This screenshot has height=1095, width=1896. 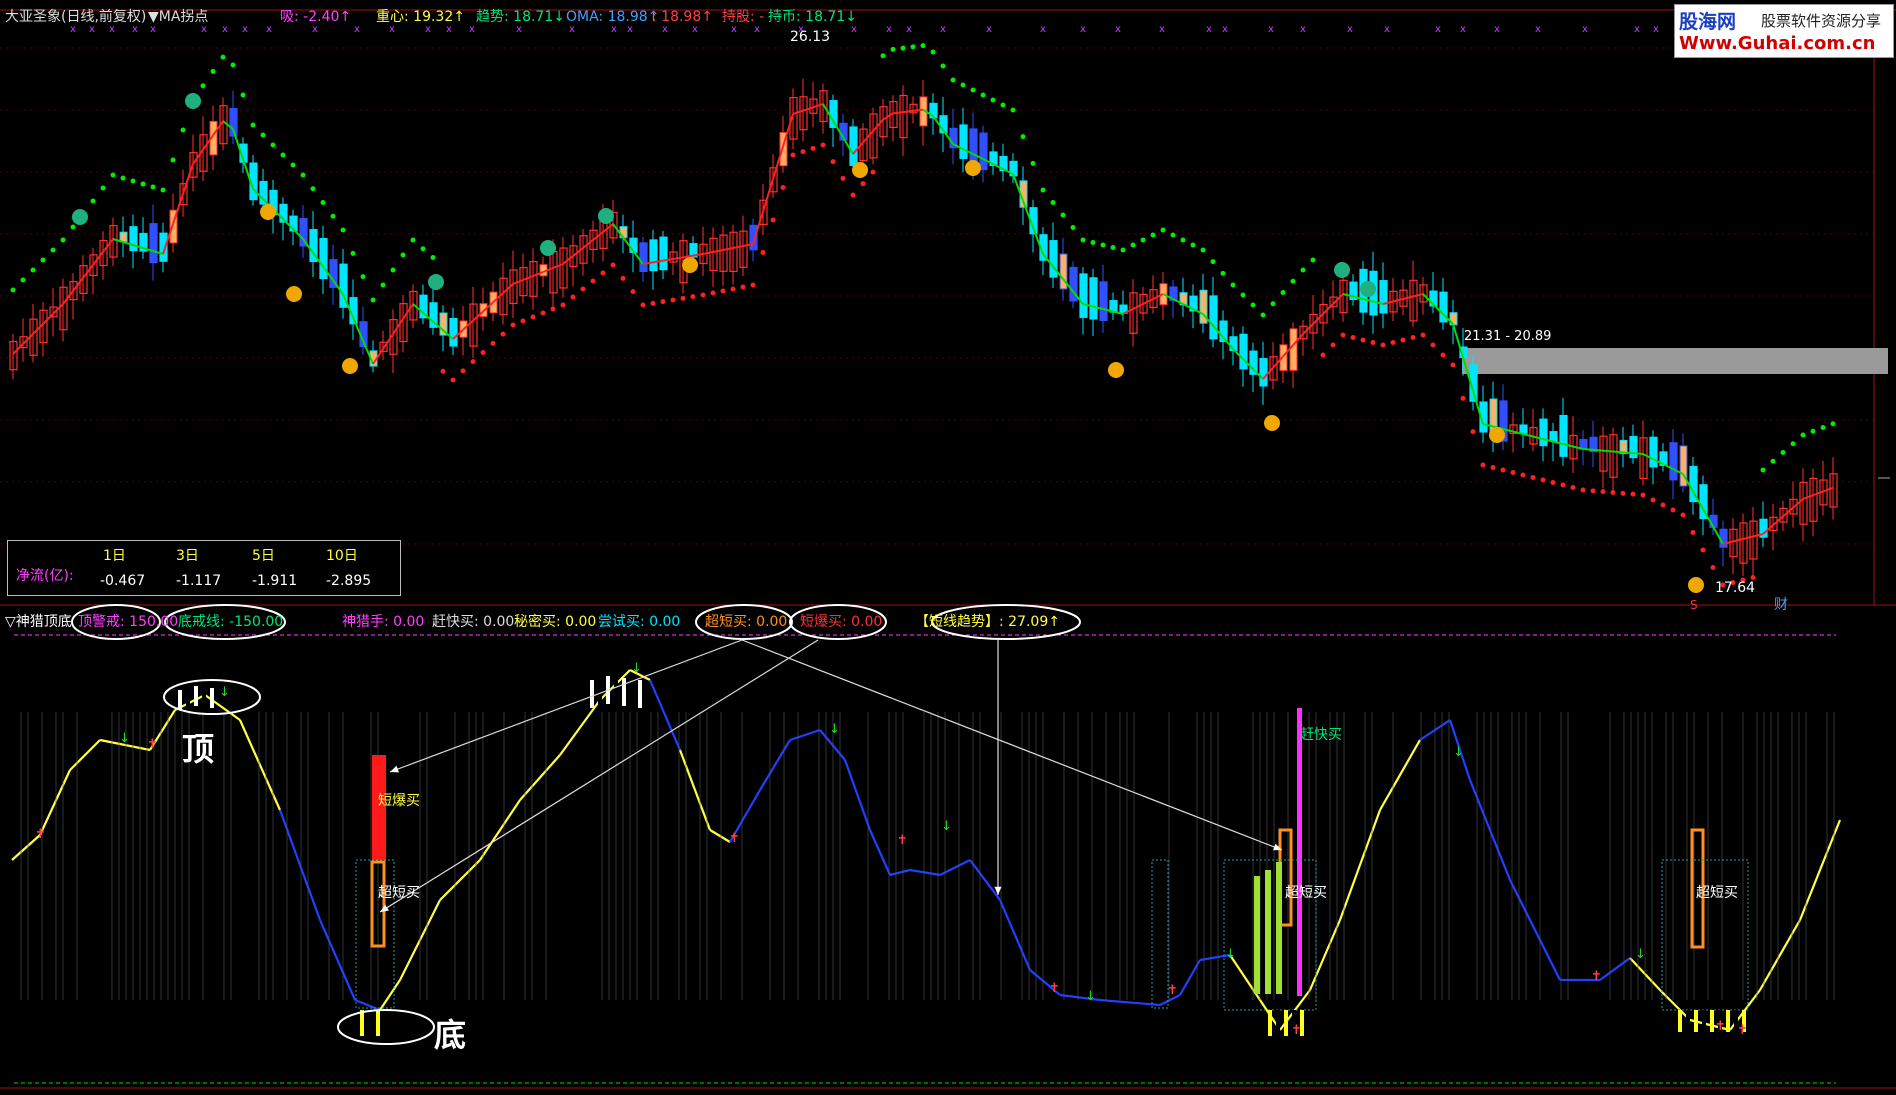 What do you see at coordinates (1508, 336) in the screenshot?
I see `range-label: 21.31 - 20.89` at bounding box center [1508, 336].